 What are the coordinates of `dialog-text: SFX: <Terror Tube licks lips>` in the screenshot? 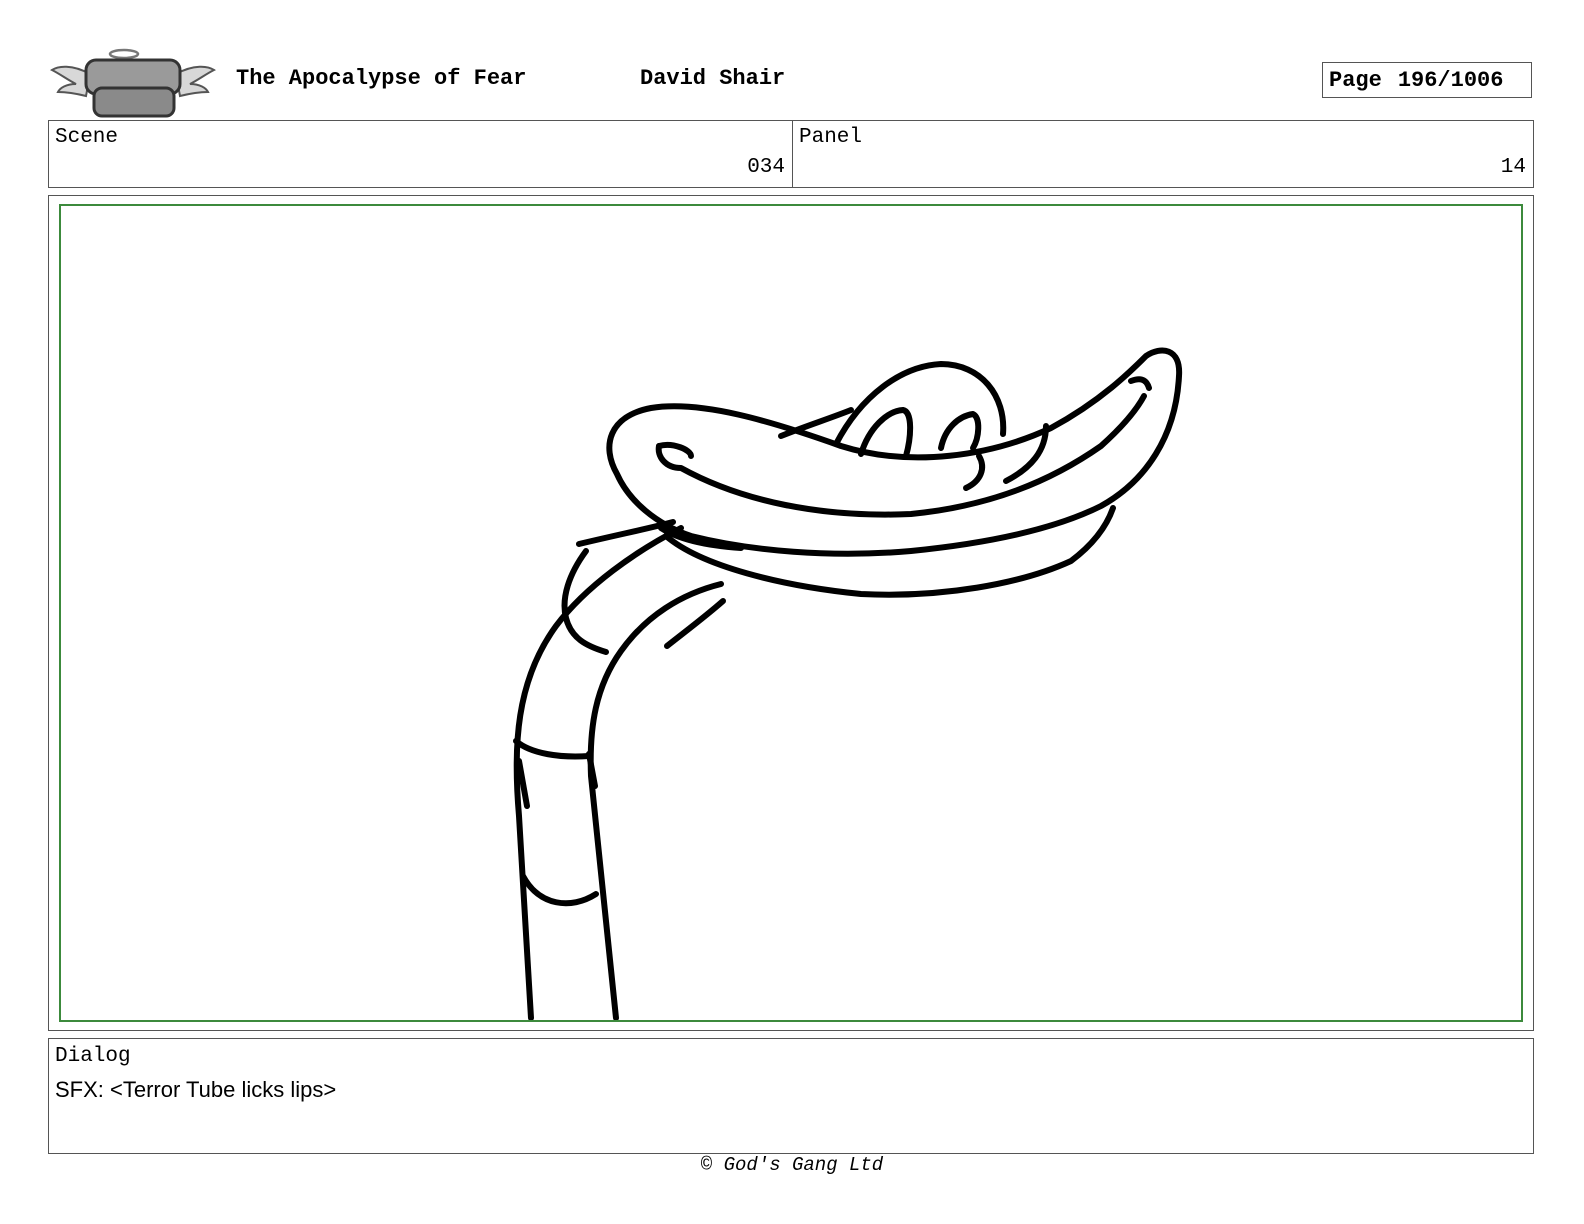 It's located at (196, 1089).